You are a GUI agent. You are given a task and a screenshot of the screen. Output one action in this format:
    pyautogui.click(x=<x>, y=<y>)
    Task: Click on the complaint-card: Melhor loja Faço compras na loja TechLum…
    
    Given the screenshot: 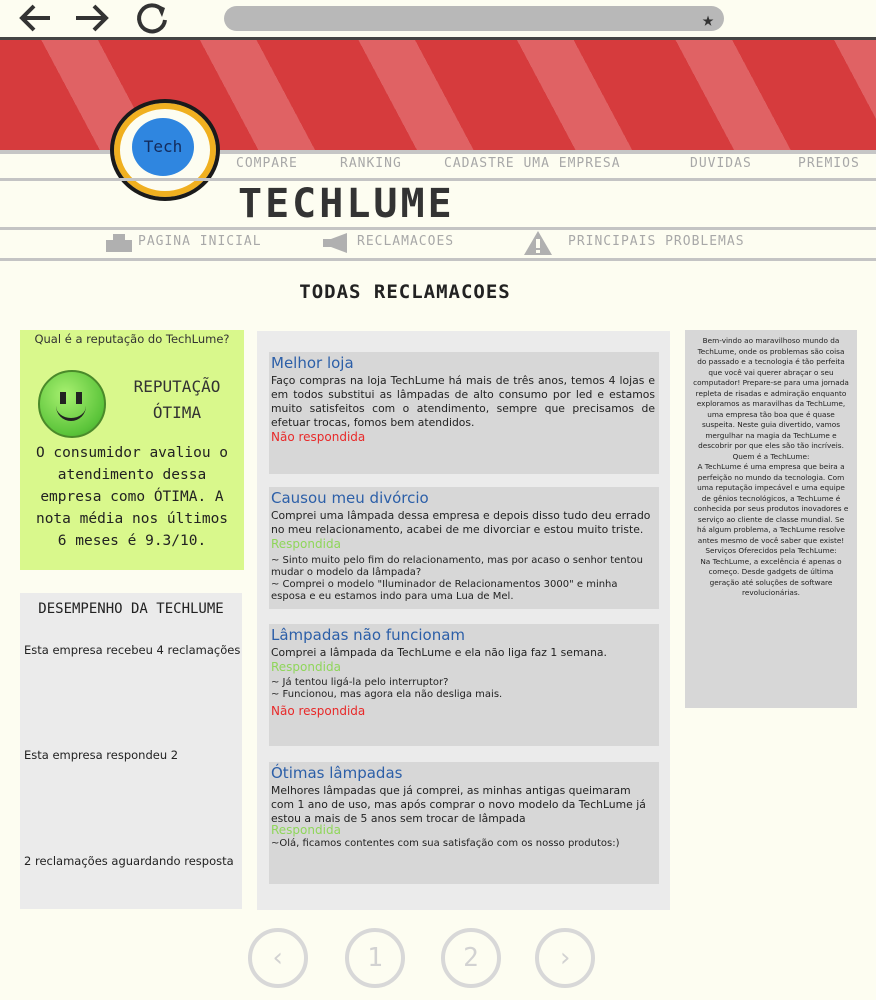 What is the action you would take?
    pyautogui.click(x=464, y=413)
    